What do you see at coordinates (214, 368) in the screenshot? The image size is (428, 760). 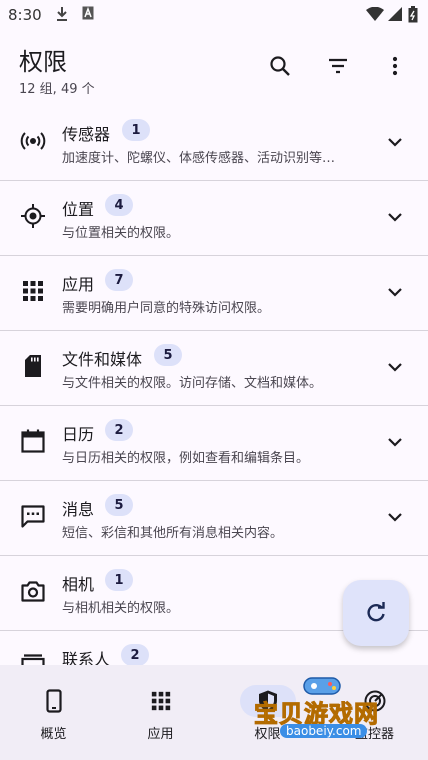 I see `list-item: 文件和媒体 5 与文件相关的权限。访问存储、文档和媒体。` at bounding box center [214, 368].